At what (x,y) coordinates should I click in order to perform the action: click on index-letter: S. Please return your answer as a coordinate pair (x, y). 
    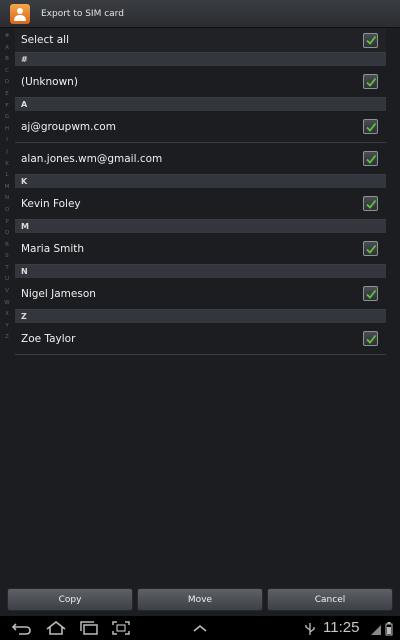
    Looking at the image, I should click on (7, 257).